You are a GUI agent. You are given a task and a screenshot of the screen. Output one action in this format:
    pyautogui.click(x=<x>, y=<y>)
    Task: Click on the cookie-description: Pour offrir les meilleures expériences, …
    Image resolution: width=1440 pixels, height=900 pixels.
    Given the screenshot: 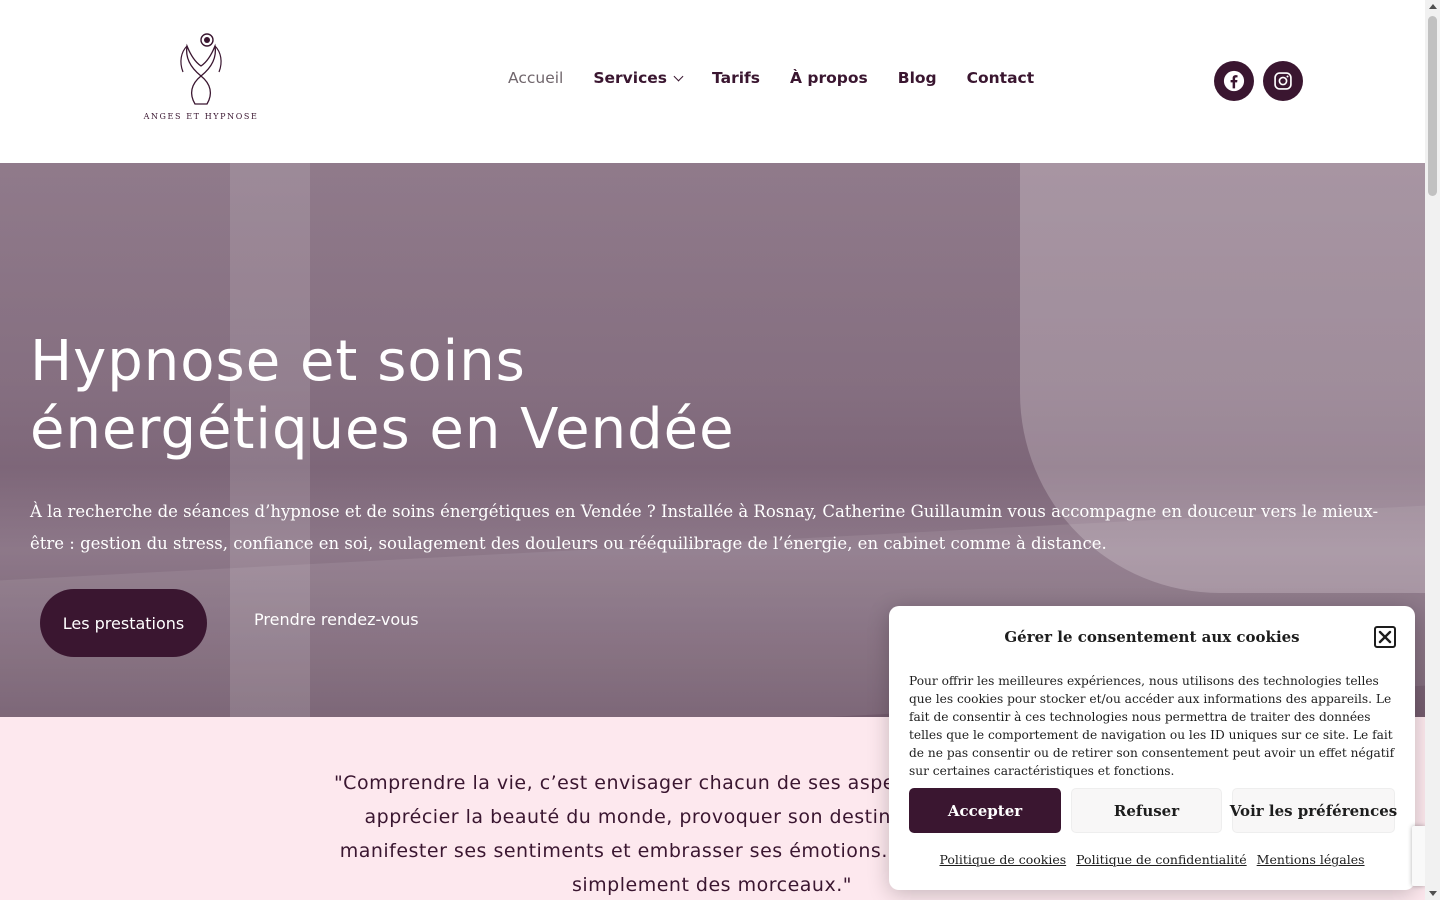 What is the action you would take?
    pyautogui.click(x=1152, y=726)
    